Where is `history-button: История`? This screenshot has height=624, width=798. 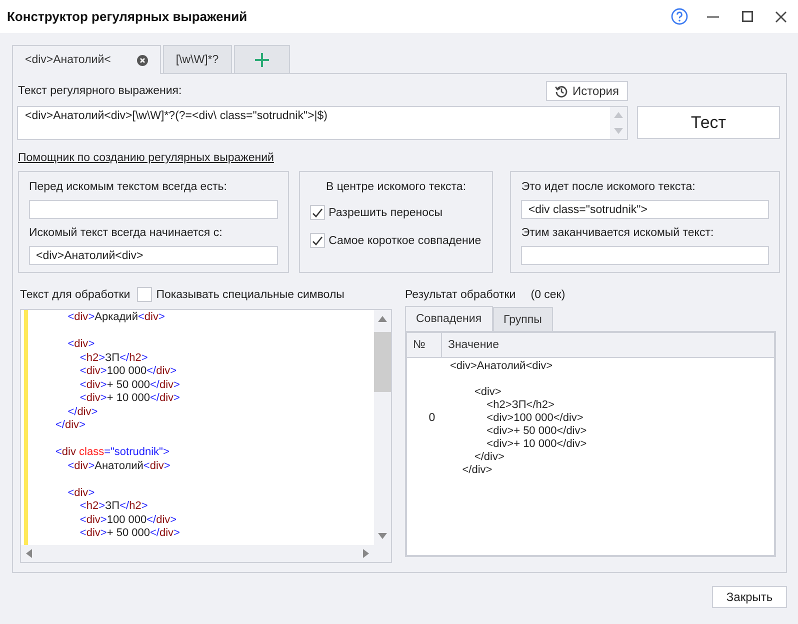
history-button: История is located at coordinates (587, 91).